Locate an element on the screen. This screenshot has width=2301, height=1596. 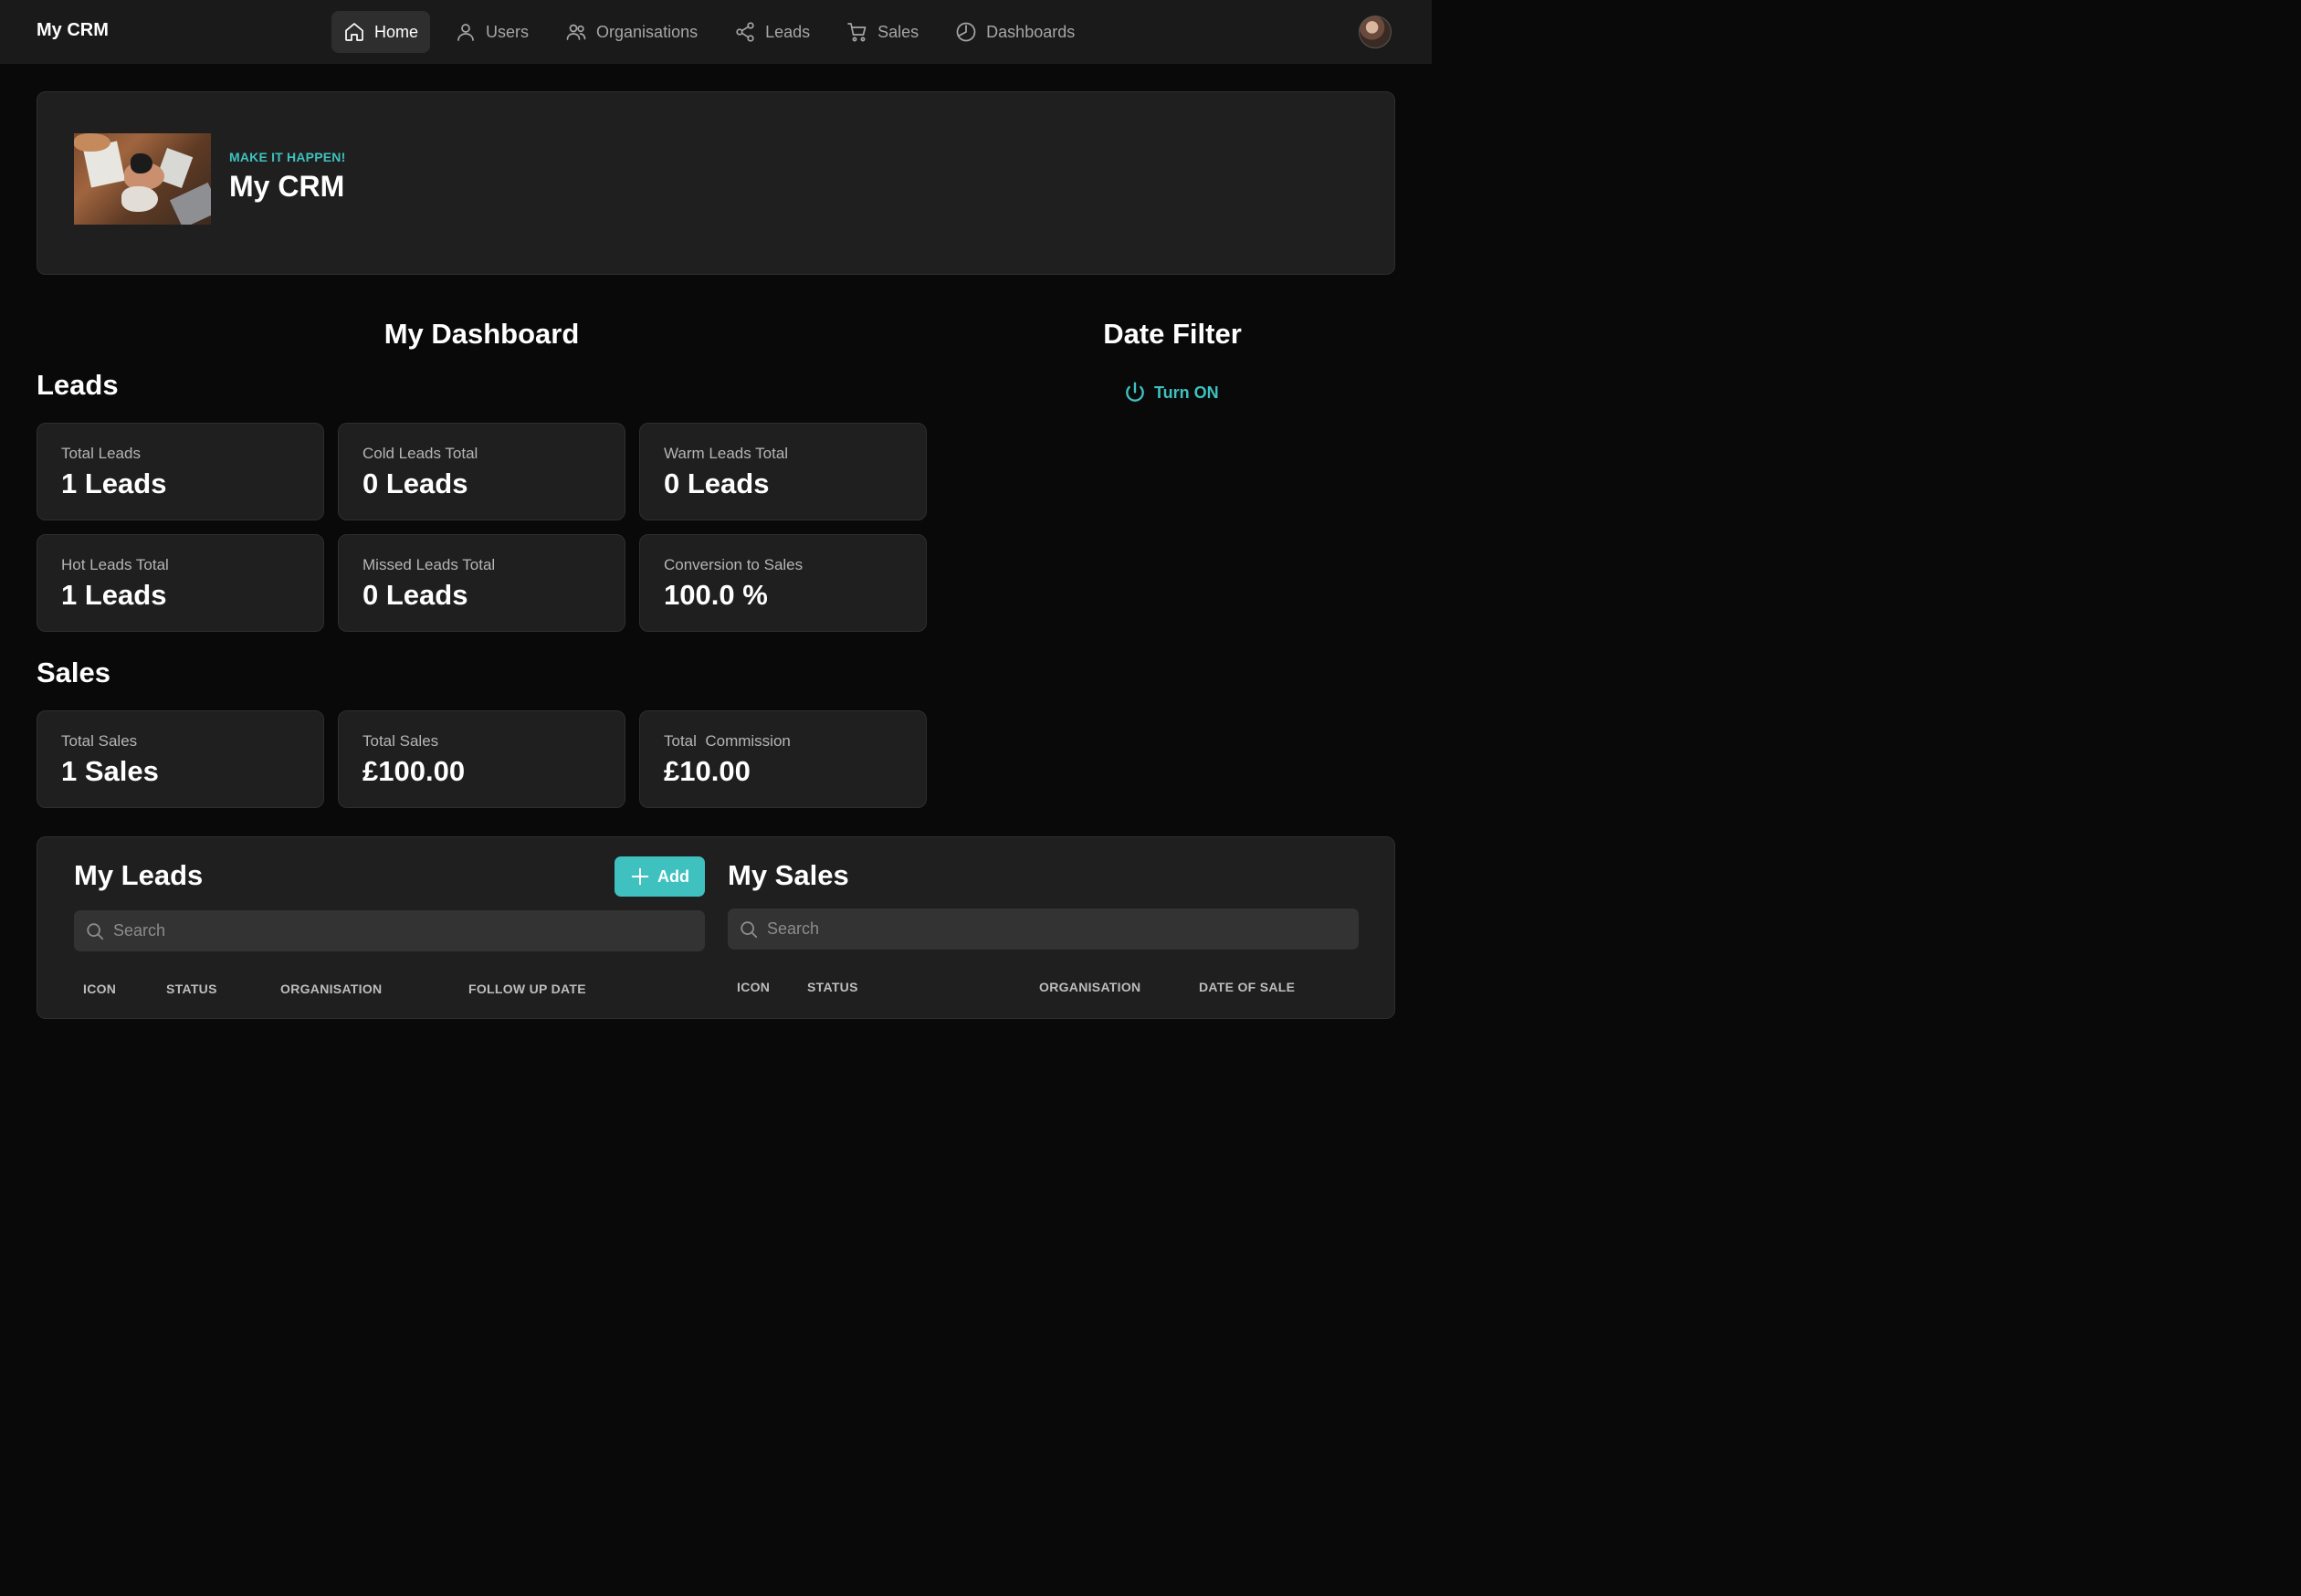
stat-card-missed-leads: Missed Leads Total 0 Leads is located at coordinates (482, 583).